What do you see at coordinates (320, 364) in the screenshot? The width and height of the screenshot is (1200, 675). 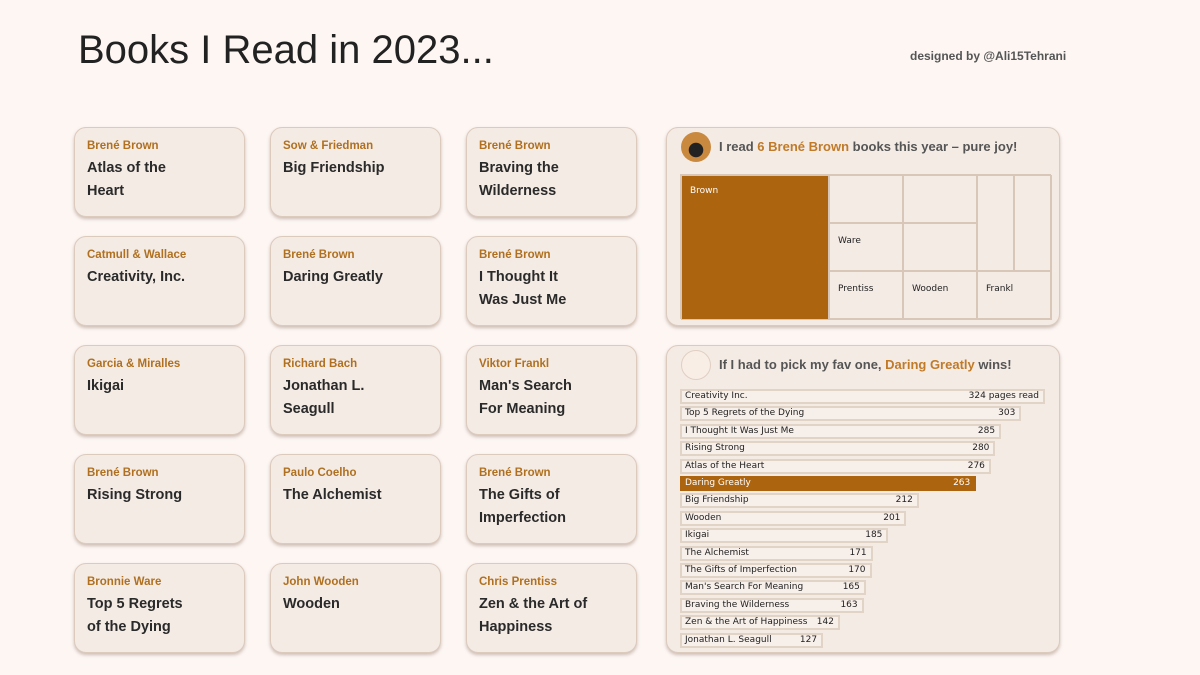 I see `book-author: Richard Bach` at bounding box center [320, 364].